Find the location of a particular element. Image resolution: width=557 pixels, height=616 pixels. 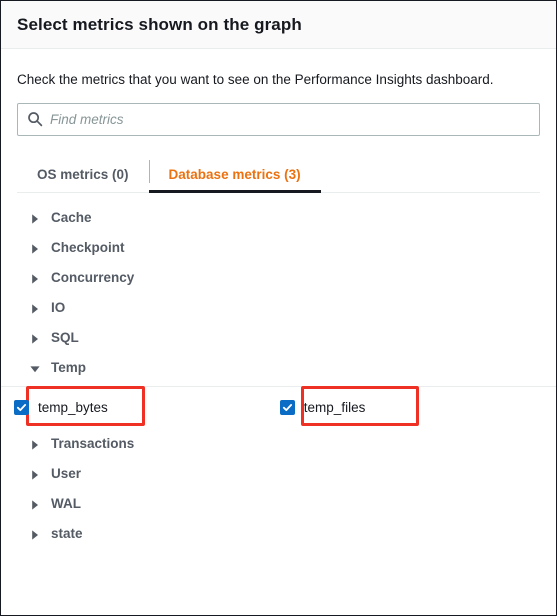

tree-group-label: User is located at coordinates (66, 474).